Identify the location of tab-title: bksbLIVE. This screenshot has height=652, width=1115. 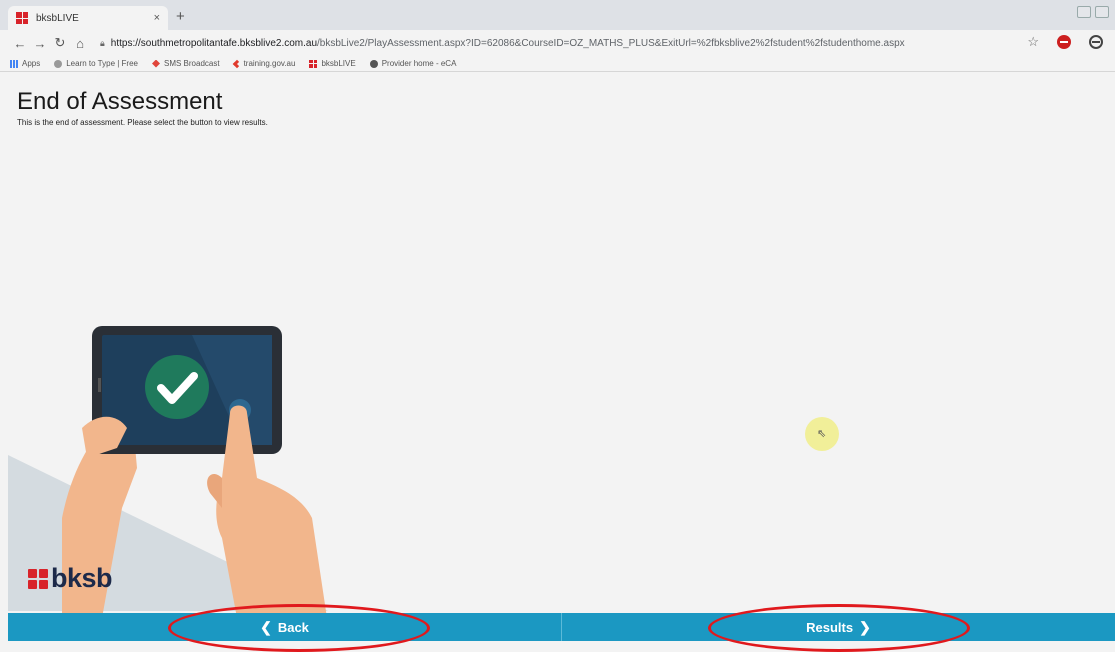
(57, 18).